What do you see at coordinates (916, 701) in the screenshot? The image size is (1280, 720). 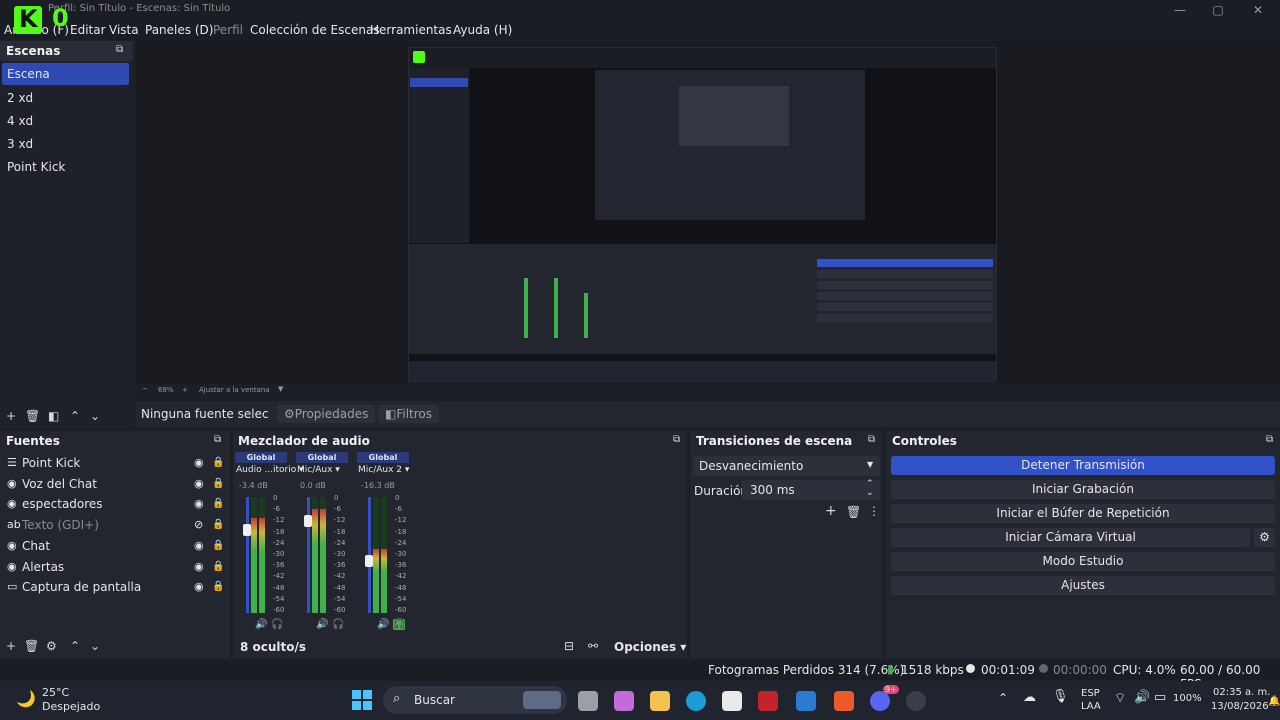 I see `obs-icon` at bounding box center [916, 701].